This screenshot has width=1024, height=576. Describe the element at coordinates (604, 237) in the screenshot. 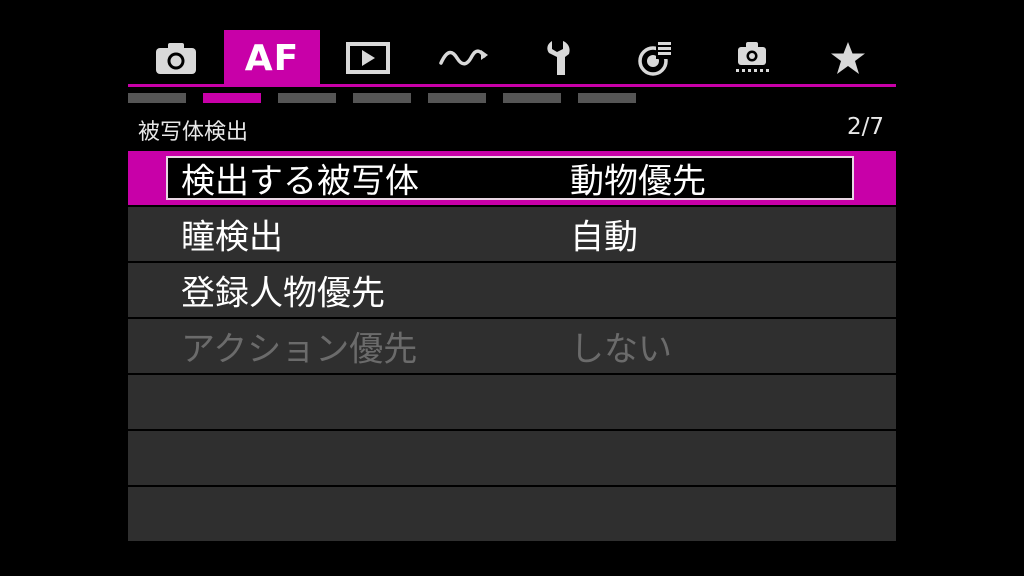

I see `menu-item-value: 自動` at that location.